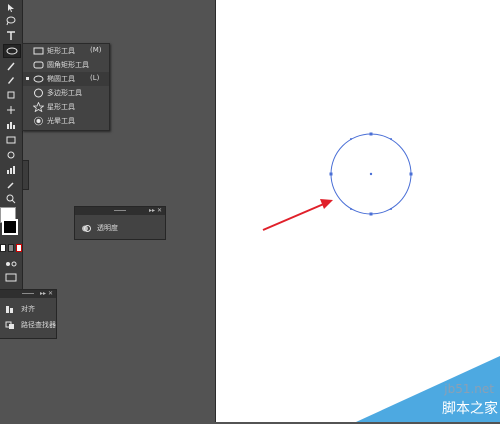 This screenshot has width=500, height=424. I want to click on pathfinder-icon, so click(10, 325).